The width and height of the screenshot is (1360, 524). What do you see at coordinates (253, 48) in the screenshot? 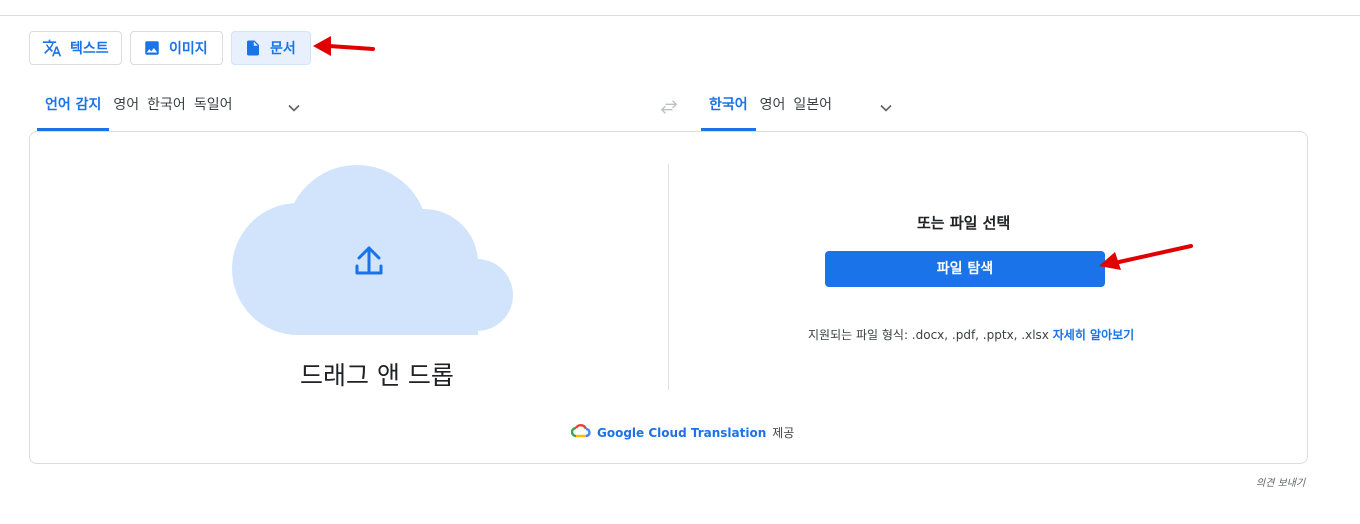
I see `document-icon` at bounding box center [253, 48].